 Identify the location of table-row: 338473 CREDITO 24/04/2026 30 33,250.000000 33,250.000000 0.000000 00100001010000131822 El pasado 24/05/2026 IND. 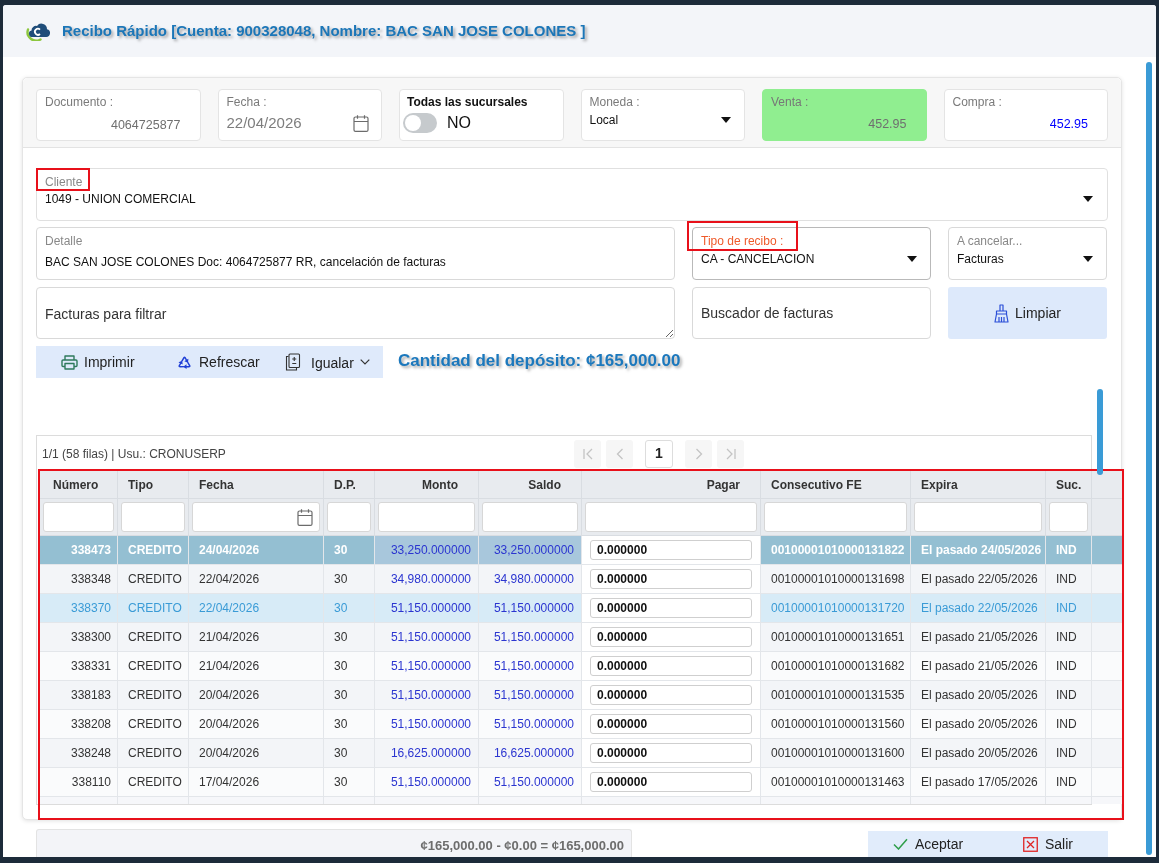
(581, 550).